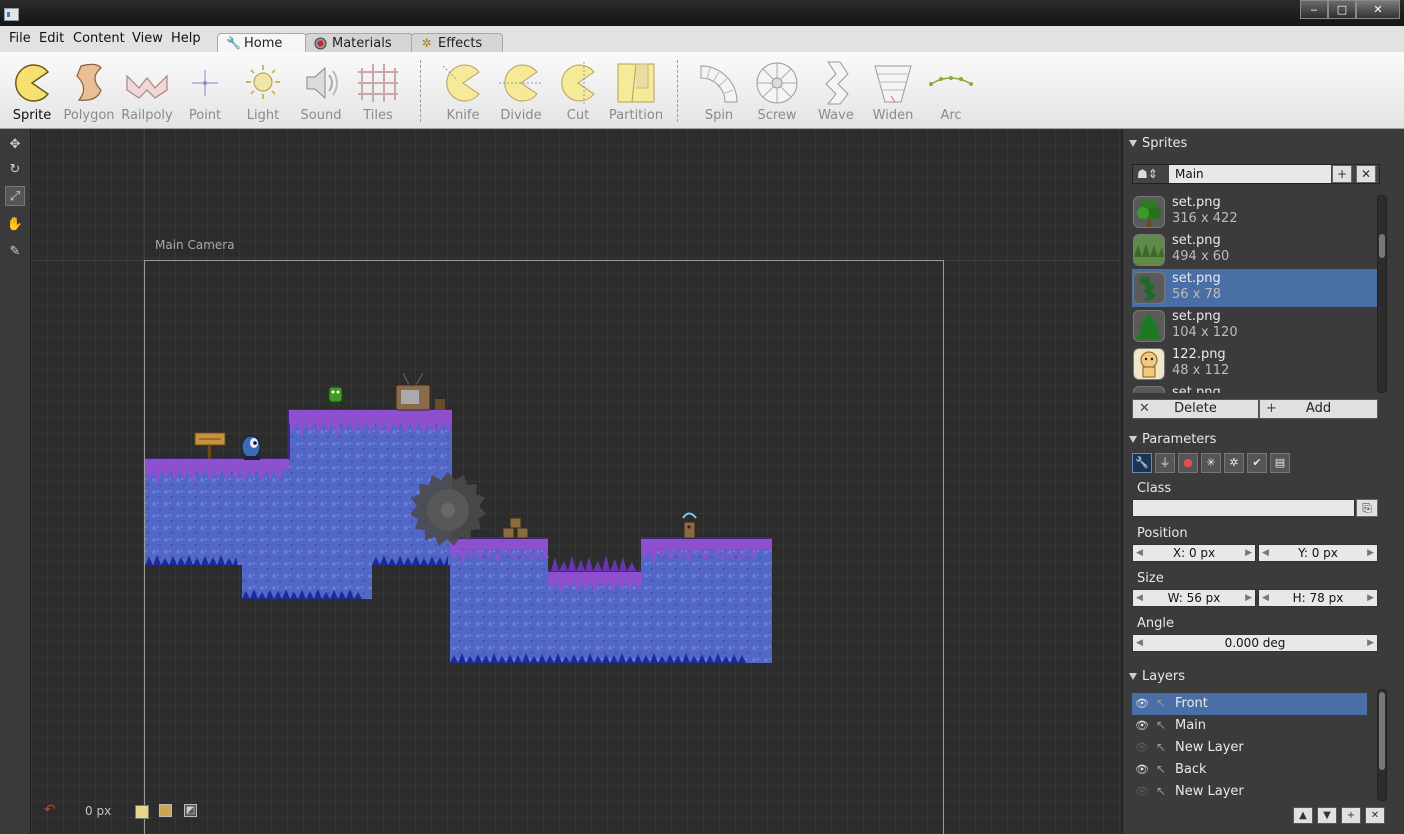 The width and height of the screenshot is (1404, 834). What do you see at coordinates (263, 91) in the screenshot?
I see `light-tool: Light` at bounding box center [263, 91].